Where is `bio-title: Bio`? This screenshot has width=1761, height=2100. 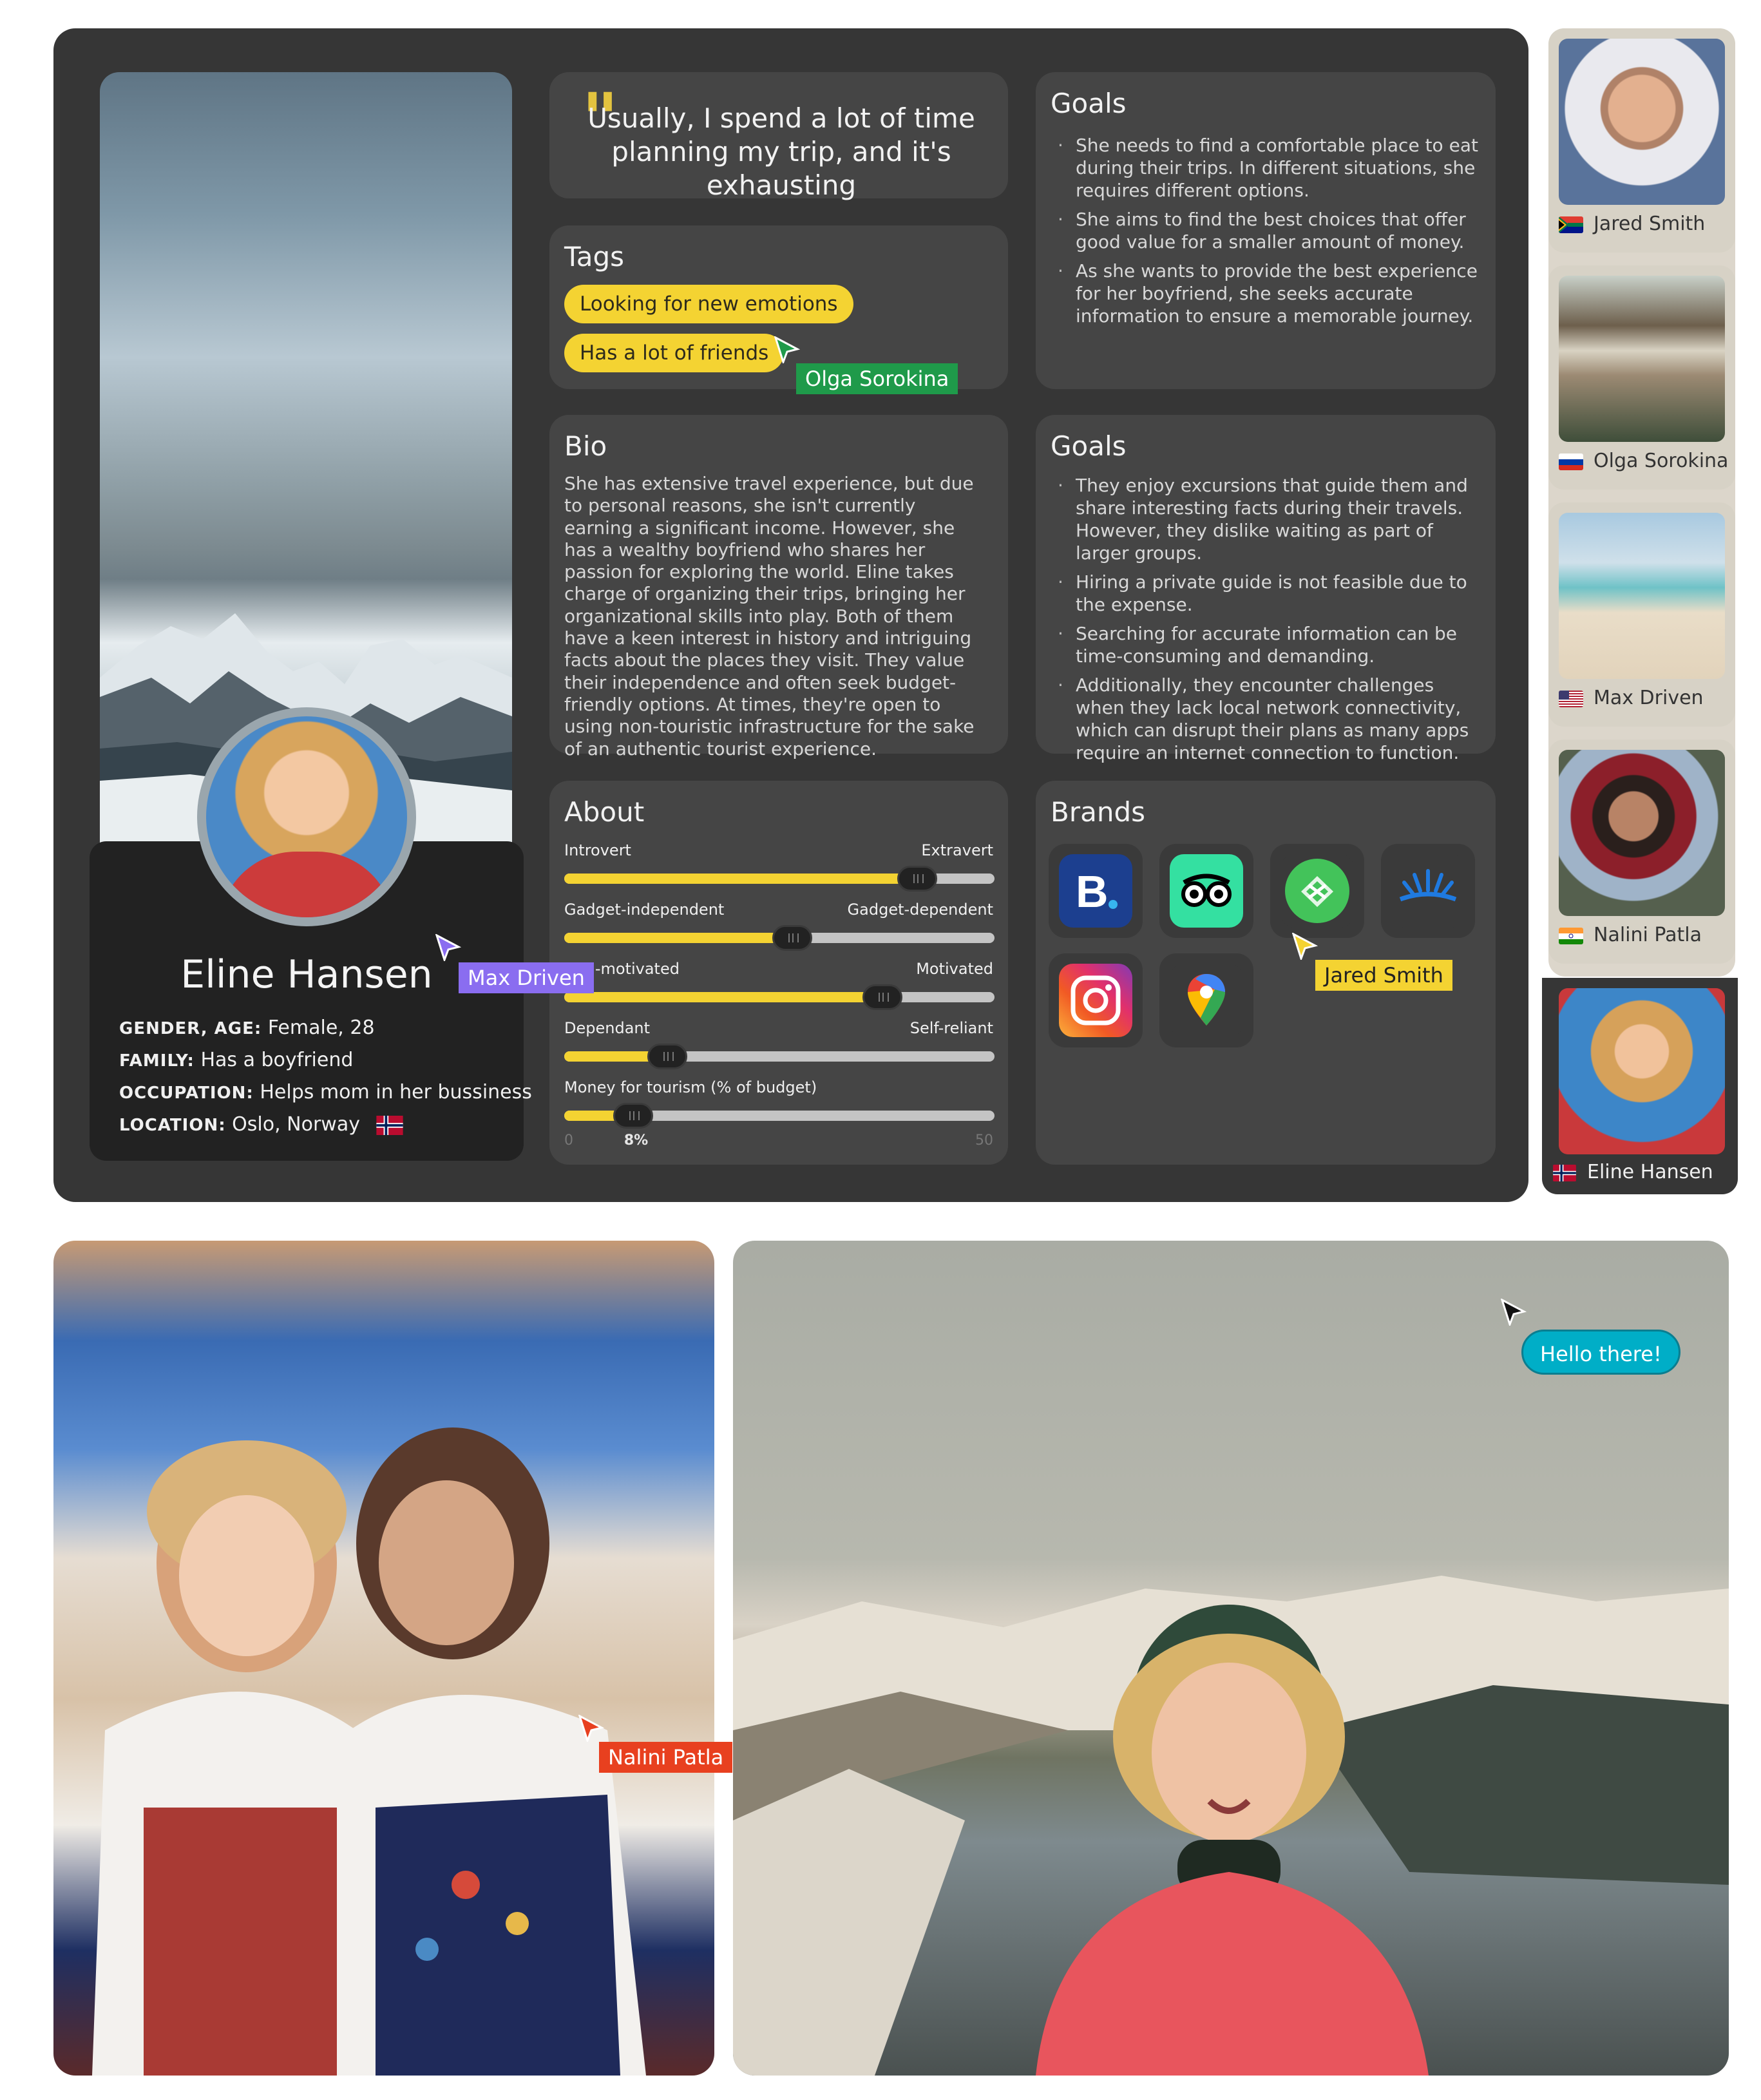
bio-title: Bio is located at coordinates (585, 446).